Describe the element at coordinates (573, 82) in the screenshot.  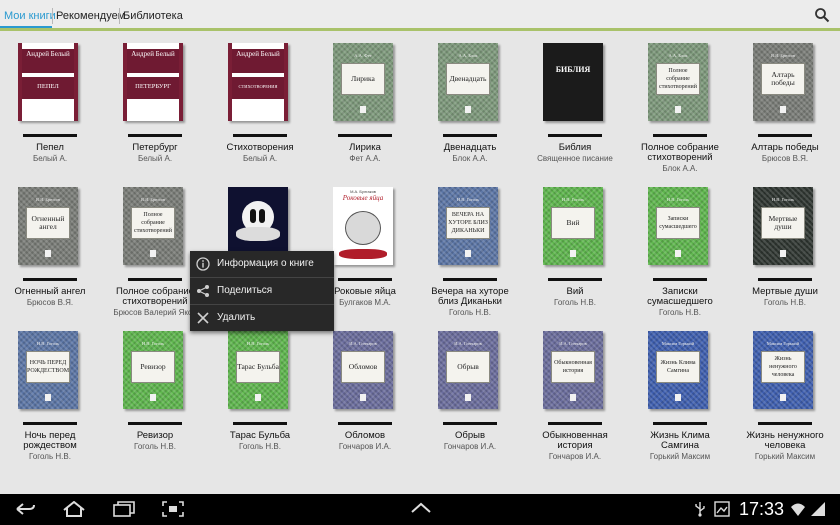
I see `book-cover: БИБЛИЯ` at that location.